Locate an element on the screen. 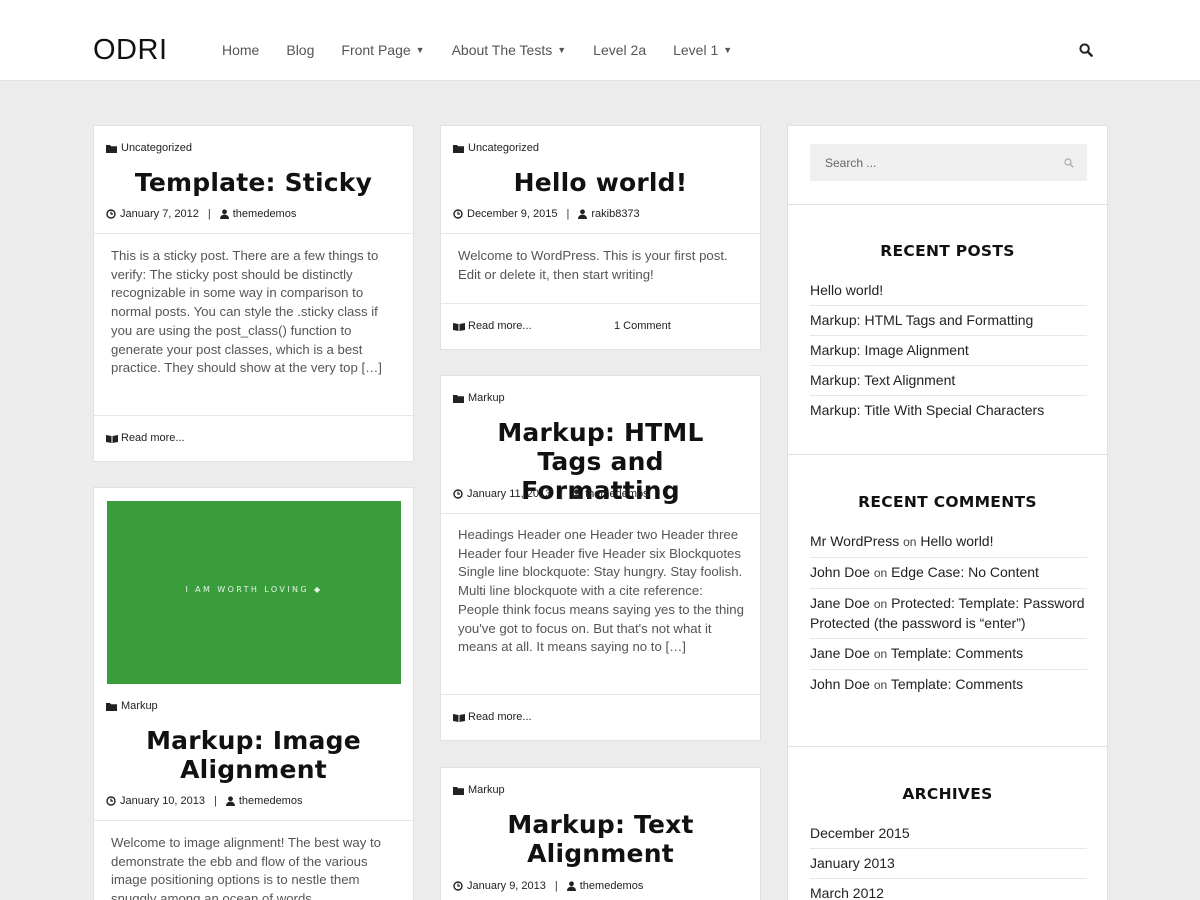 This screenshot has width=1200, height=900. nav-item-front-page: Front Page ▼ is located at coordinates (382, 50).